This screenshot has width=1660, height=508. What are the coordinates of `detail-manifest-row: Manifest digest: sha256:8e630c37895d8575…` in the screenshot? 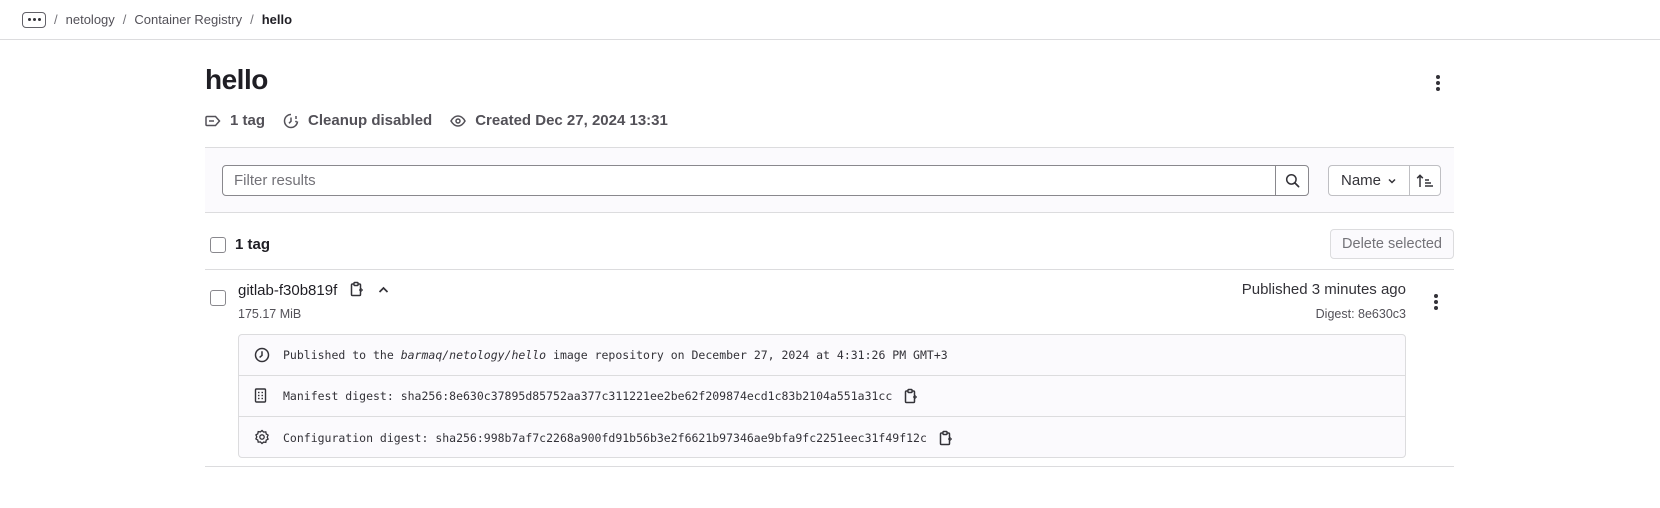 It's located at (822, 396).